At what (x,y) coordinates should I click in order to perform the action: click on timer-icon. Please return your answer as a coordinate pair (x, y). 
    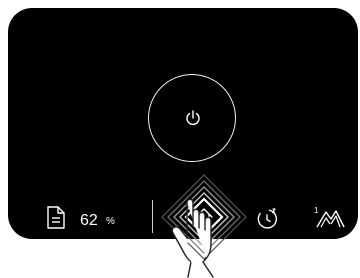
    Looking at the image, I should click on (267, 219).